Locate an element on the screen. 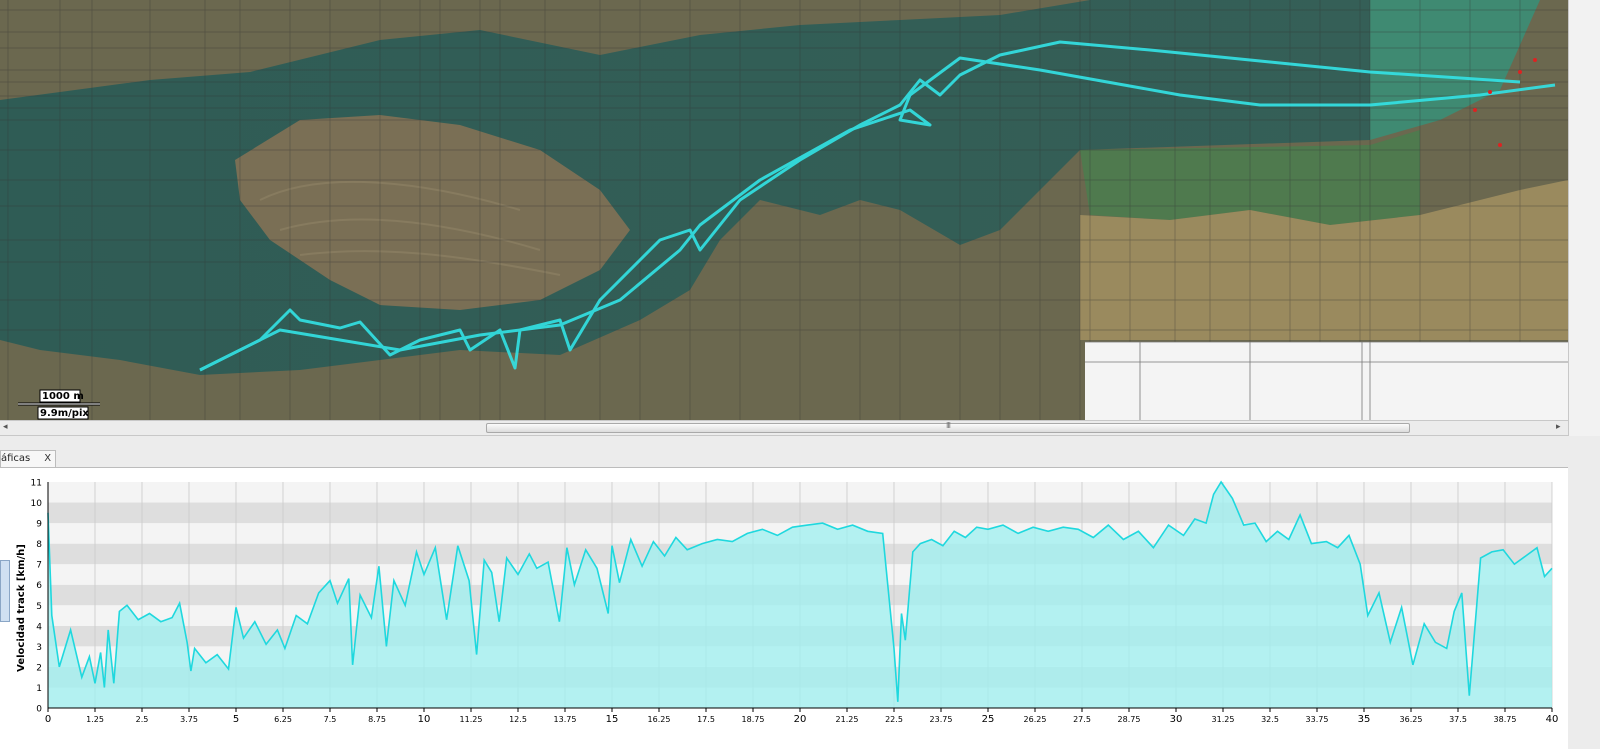  x-tick-label: 12.5 is located at coordinates (518, 719).